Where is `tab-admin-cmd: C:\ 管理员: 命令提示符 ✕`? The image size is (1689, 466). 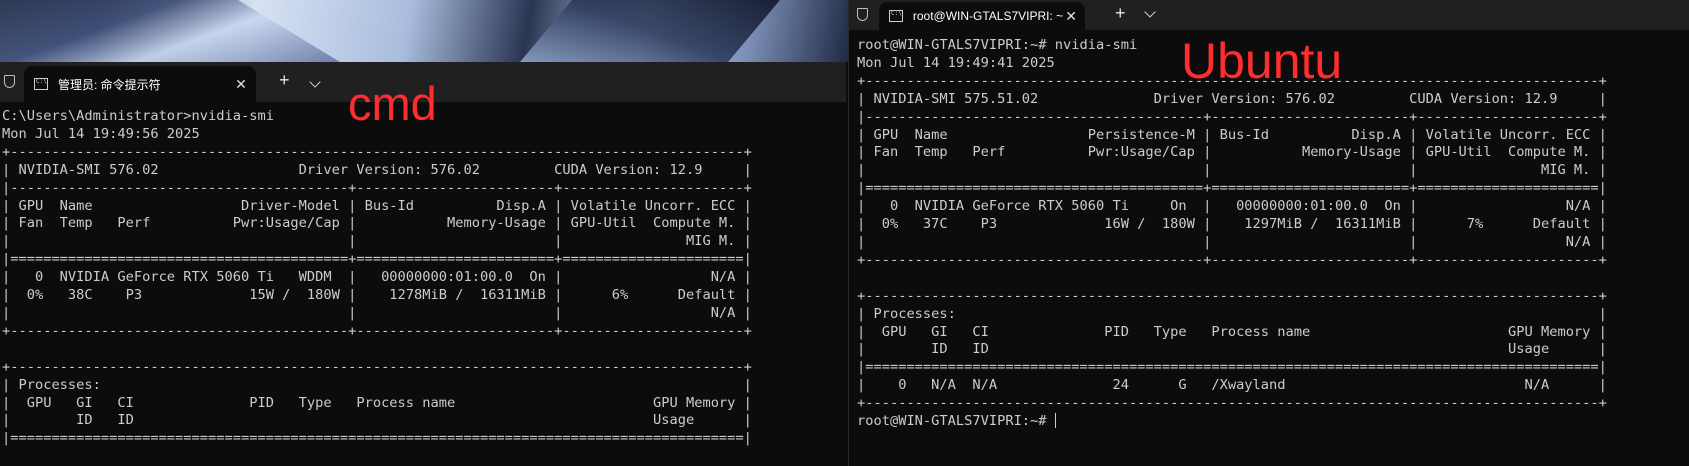
tab-admin-cmd: C:\ 管理员: 命令提示符 ✕ is located at coordinates (140, 84).